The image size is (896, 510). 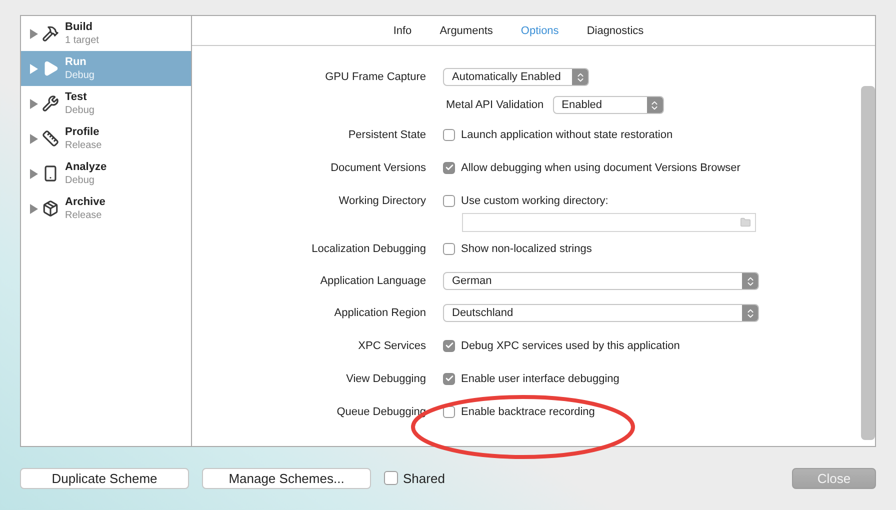 What do you see at coordinates (375, 77) in the screenshot?
I see `option-label: GPU Frame Capture` at bounding box center [375, 77].